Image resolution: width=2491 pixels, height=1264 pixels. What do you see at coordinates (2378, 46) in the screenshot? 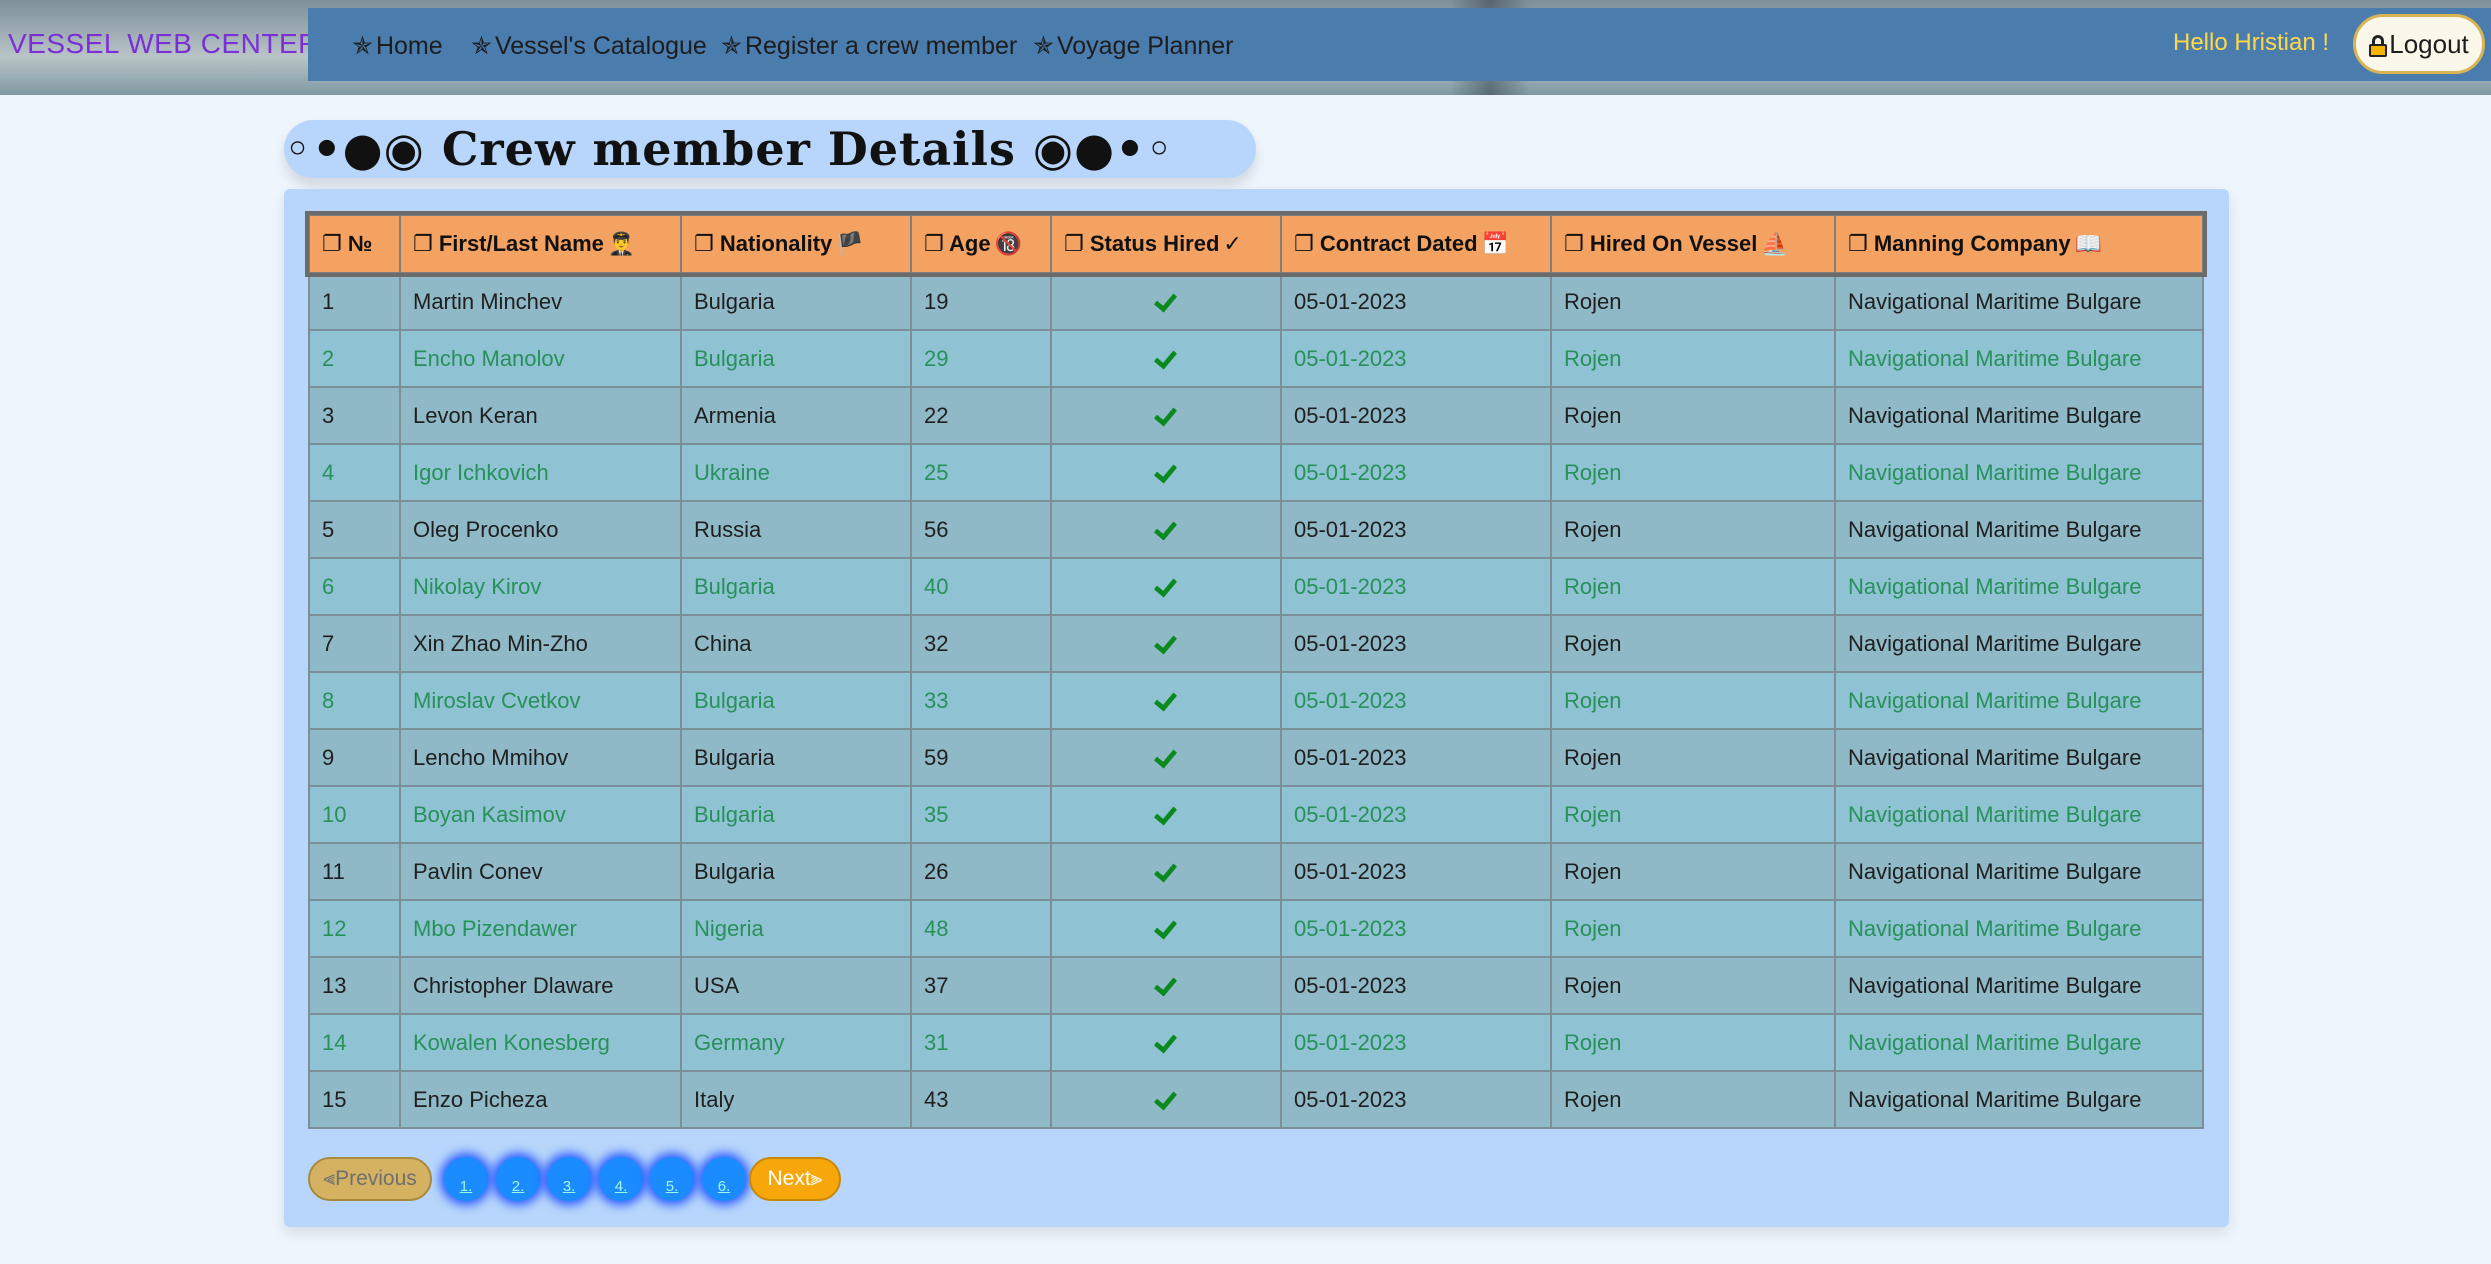
I see `lock-icon` at bounding box center [2378, 46].